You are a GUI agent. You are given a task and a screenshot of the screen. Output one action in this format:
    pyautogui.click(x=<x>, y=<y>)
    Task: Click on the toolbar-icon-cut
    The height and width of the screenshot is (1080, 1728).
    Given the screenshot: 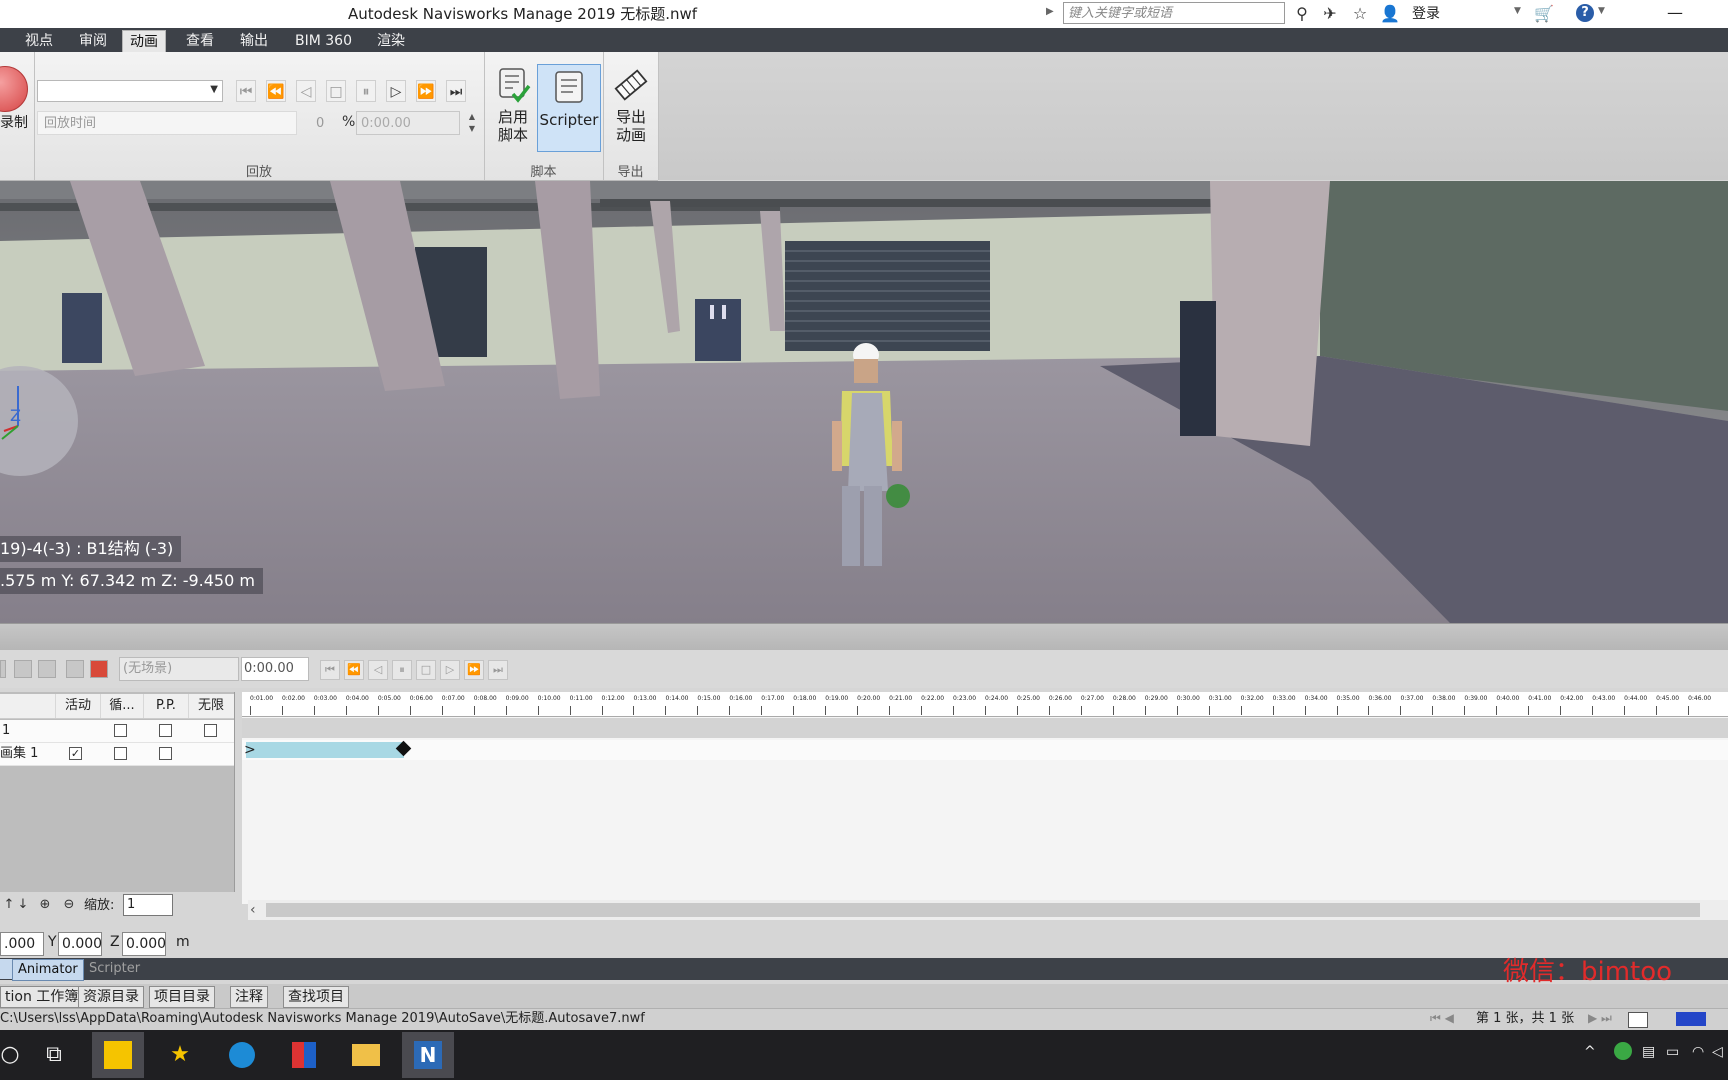 What is the action you would take?
    pyautogui.click(x=3, y=669)
    